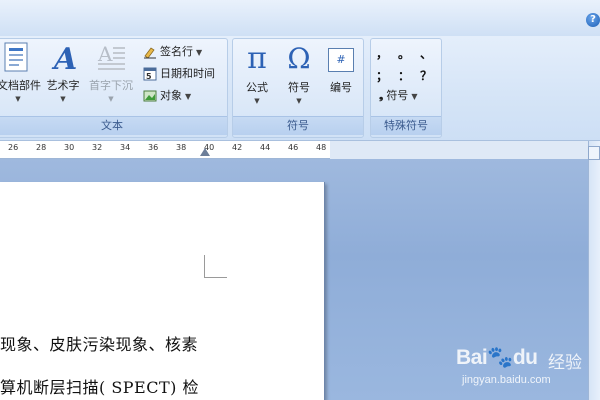 This screenshot has width=600, height=400. What do you see at coordinates (565, 363) in the screenshot?
I see `watermark-suffix: 经验` at bounding box center [565, 363].